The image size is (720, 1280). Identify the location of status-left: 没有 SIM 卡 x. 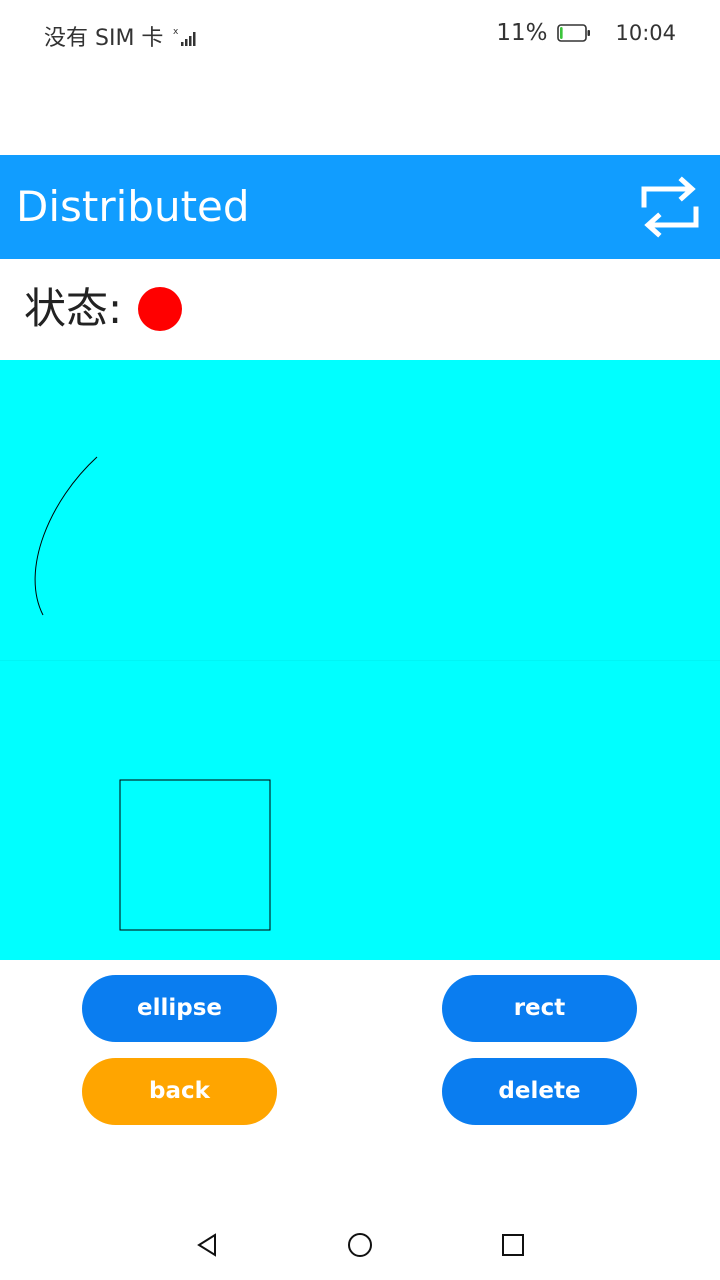
(122, 36).